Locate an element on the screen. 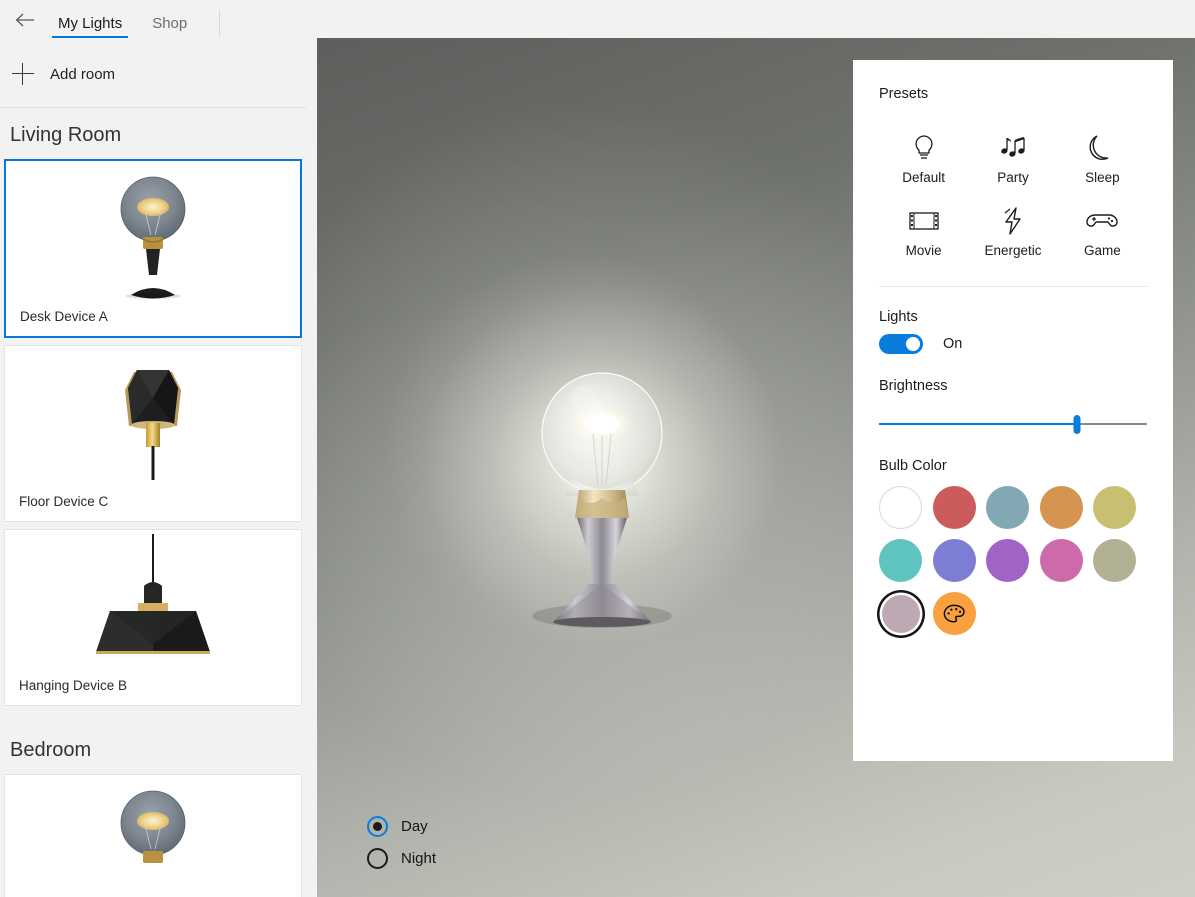 The image size is (1195, 897). color-swatch-grid is located at coordinates (1013, 560).